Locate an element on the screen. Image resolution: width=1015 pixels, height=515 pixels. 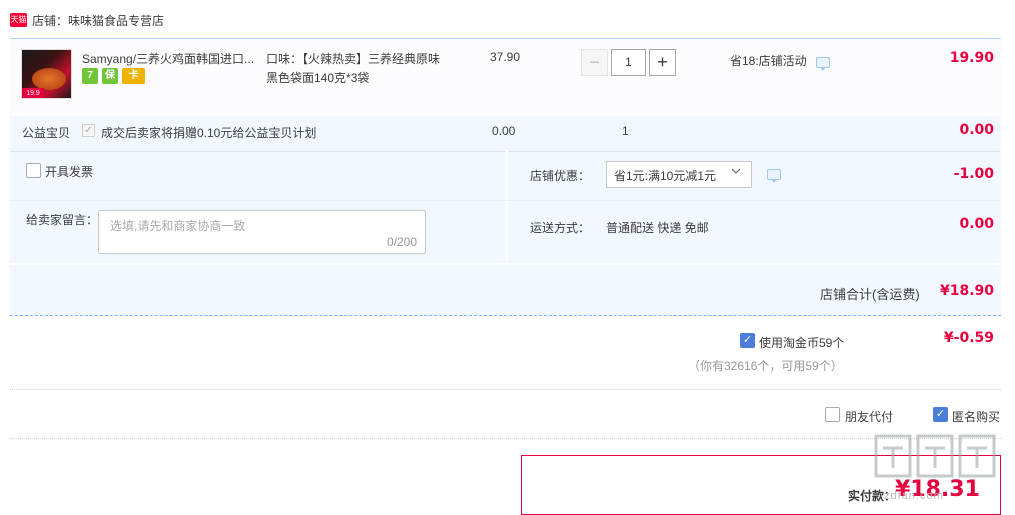
shop-name-link: 味味猫食品专营店 is located at coordinates (116, 20).